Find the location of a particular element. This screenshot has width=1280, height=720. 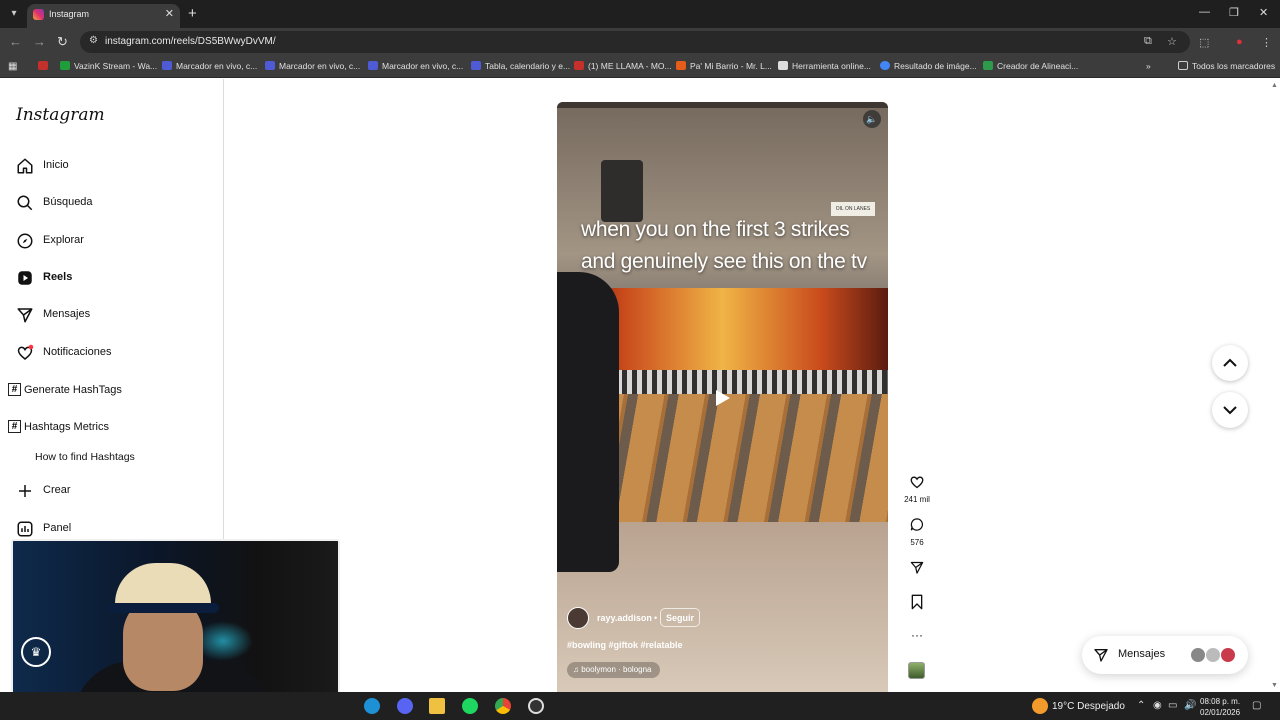

instagram-logo: Instagram is located at coordinates (60, 115).